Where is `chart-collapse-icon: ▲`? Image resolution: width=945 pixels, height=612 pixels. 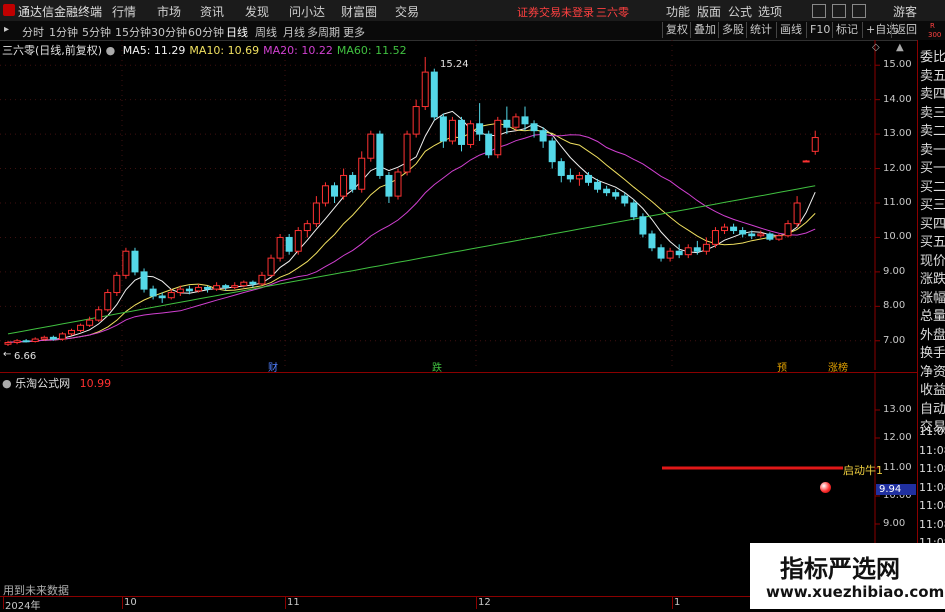 chart-collapse-icon: ▲ is located at coordinates (900, 47).